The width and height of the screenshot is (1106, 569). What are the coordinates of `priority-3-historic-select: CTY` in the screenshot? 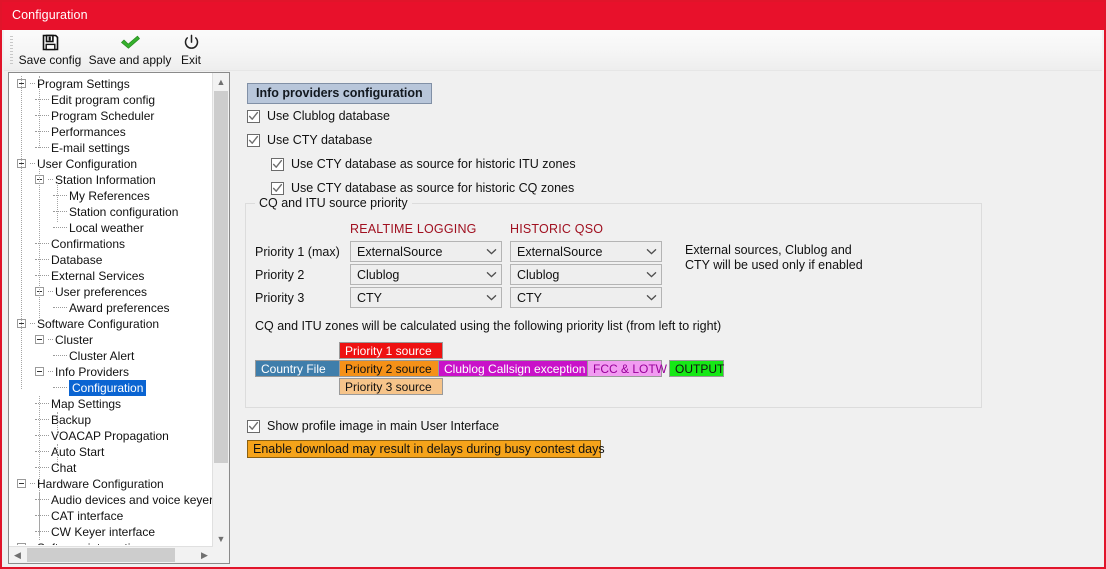 It's located at (586, 297).